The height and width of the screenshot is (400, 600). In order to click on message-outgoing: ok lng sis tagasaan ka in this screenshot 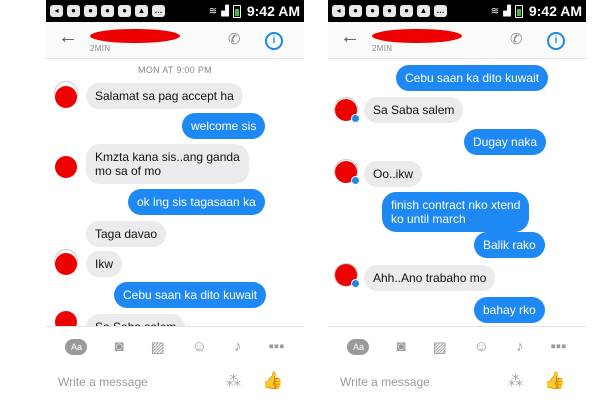, I will do `click(196, 202)`.